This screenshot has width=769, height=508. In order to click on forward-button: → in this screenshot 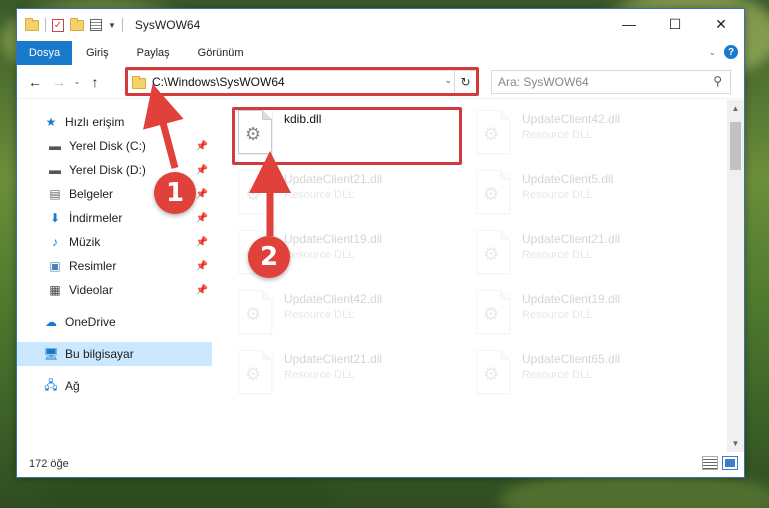, I will do `click(59, 82)`.